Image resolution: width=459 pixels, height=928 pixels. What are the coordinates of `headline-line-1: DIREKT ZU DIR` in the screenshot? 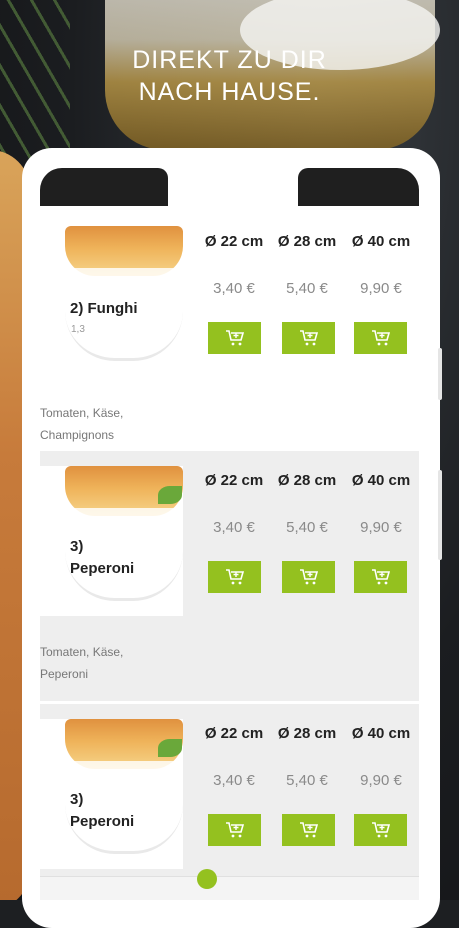 It's located at (229, 60).